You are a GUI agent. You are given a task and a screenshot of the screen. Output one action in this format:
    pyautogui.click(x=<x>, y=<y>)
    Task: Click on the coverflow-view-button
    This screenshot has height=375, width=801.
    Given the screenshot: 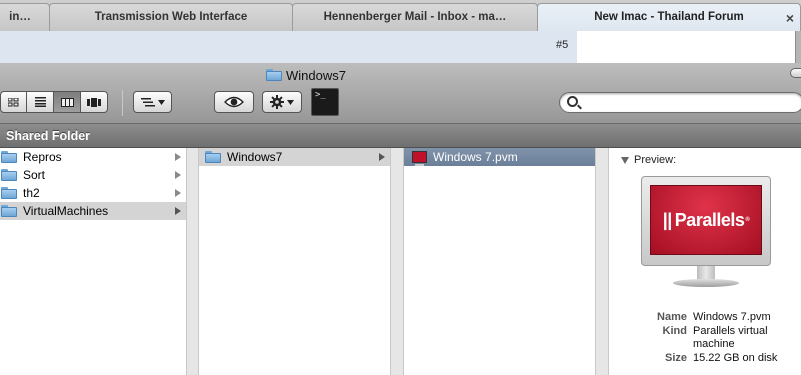 What is the action you would take?
    pyautogui.click(x=94, y=102)
    